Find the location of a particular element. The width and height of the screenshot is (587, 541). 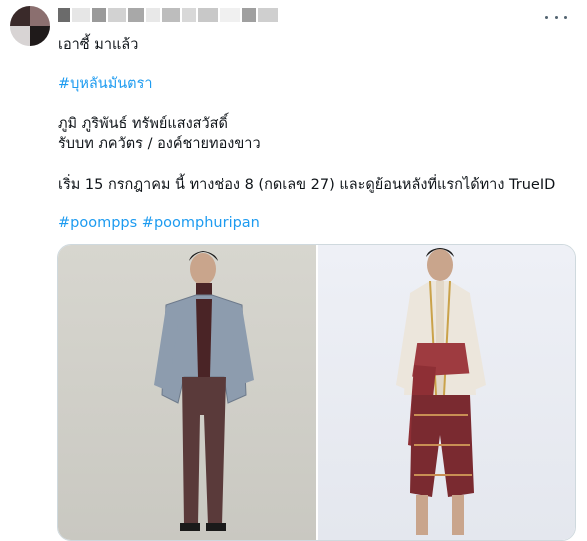

hashtag-bulan-mantra: #บุหลันมันตรา is located at coordinates (105, 84).